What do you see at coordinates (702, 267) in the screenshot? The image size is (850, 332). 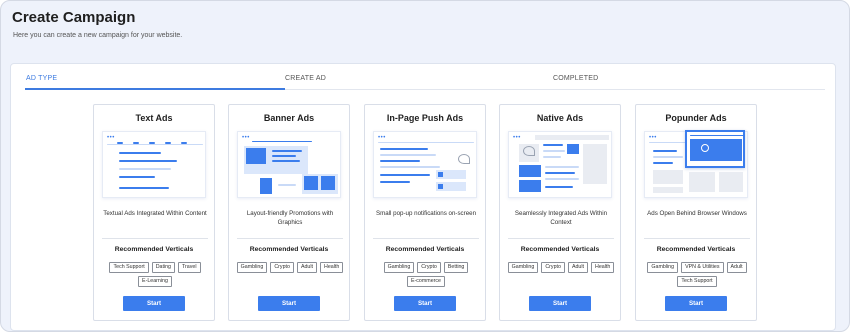 I see `vertical-tag: VPN & Utilities` at bounding box center [702, 267].